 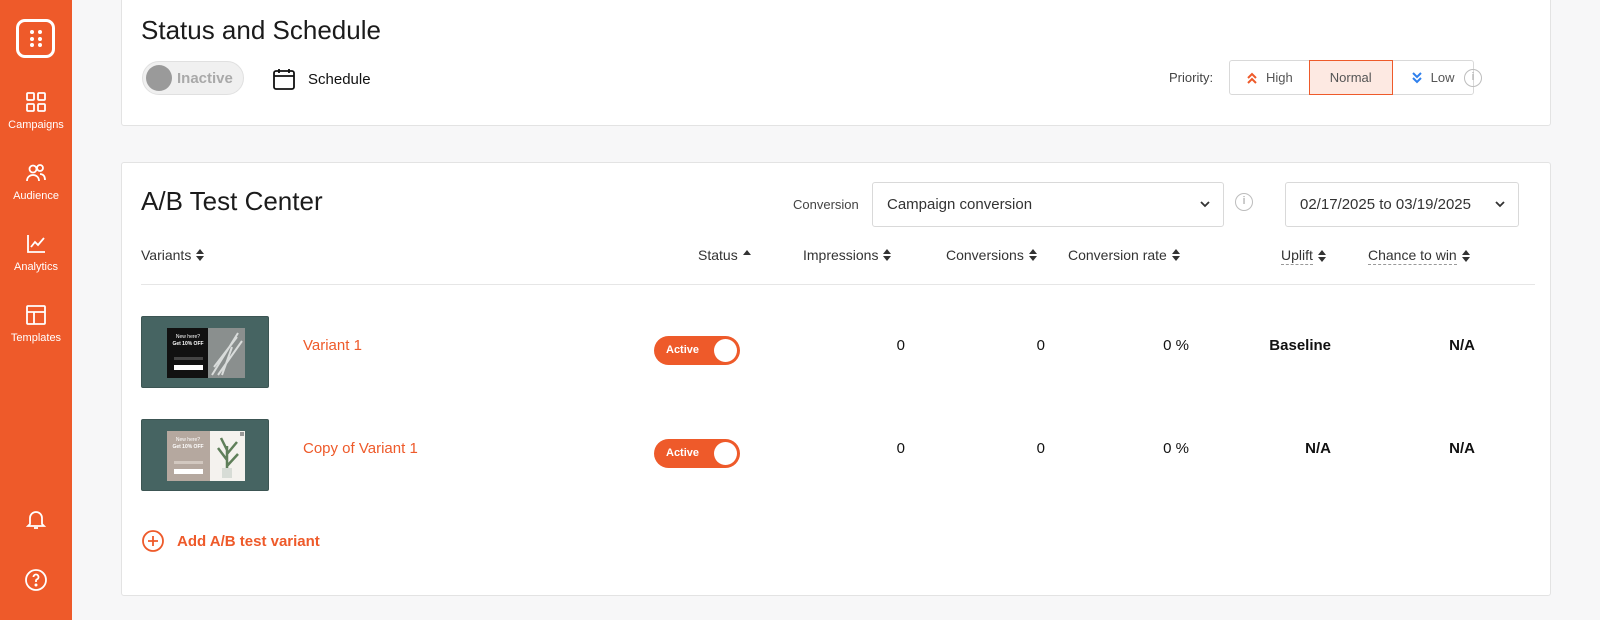 I want to click on sidebar-item-label: Campaigns, so click(x=36, y=125).